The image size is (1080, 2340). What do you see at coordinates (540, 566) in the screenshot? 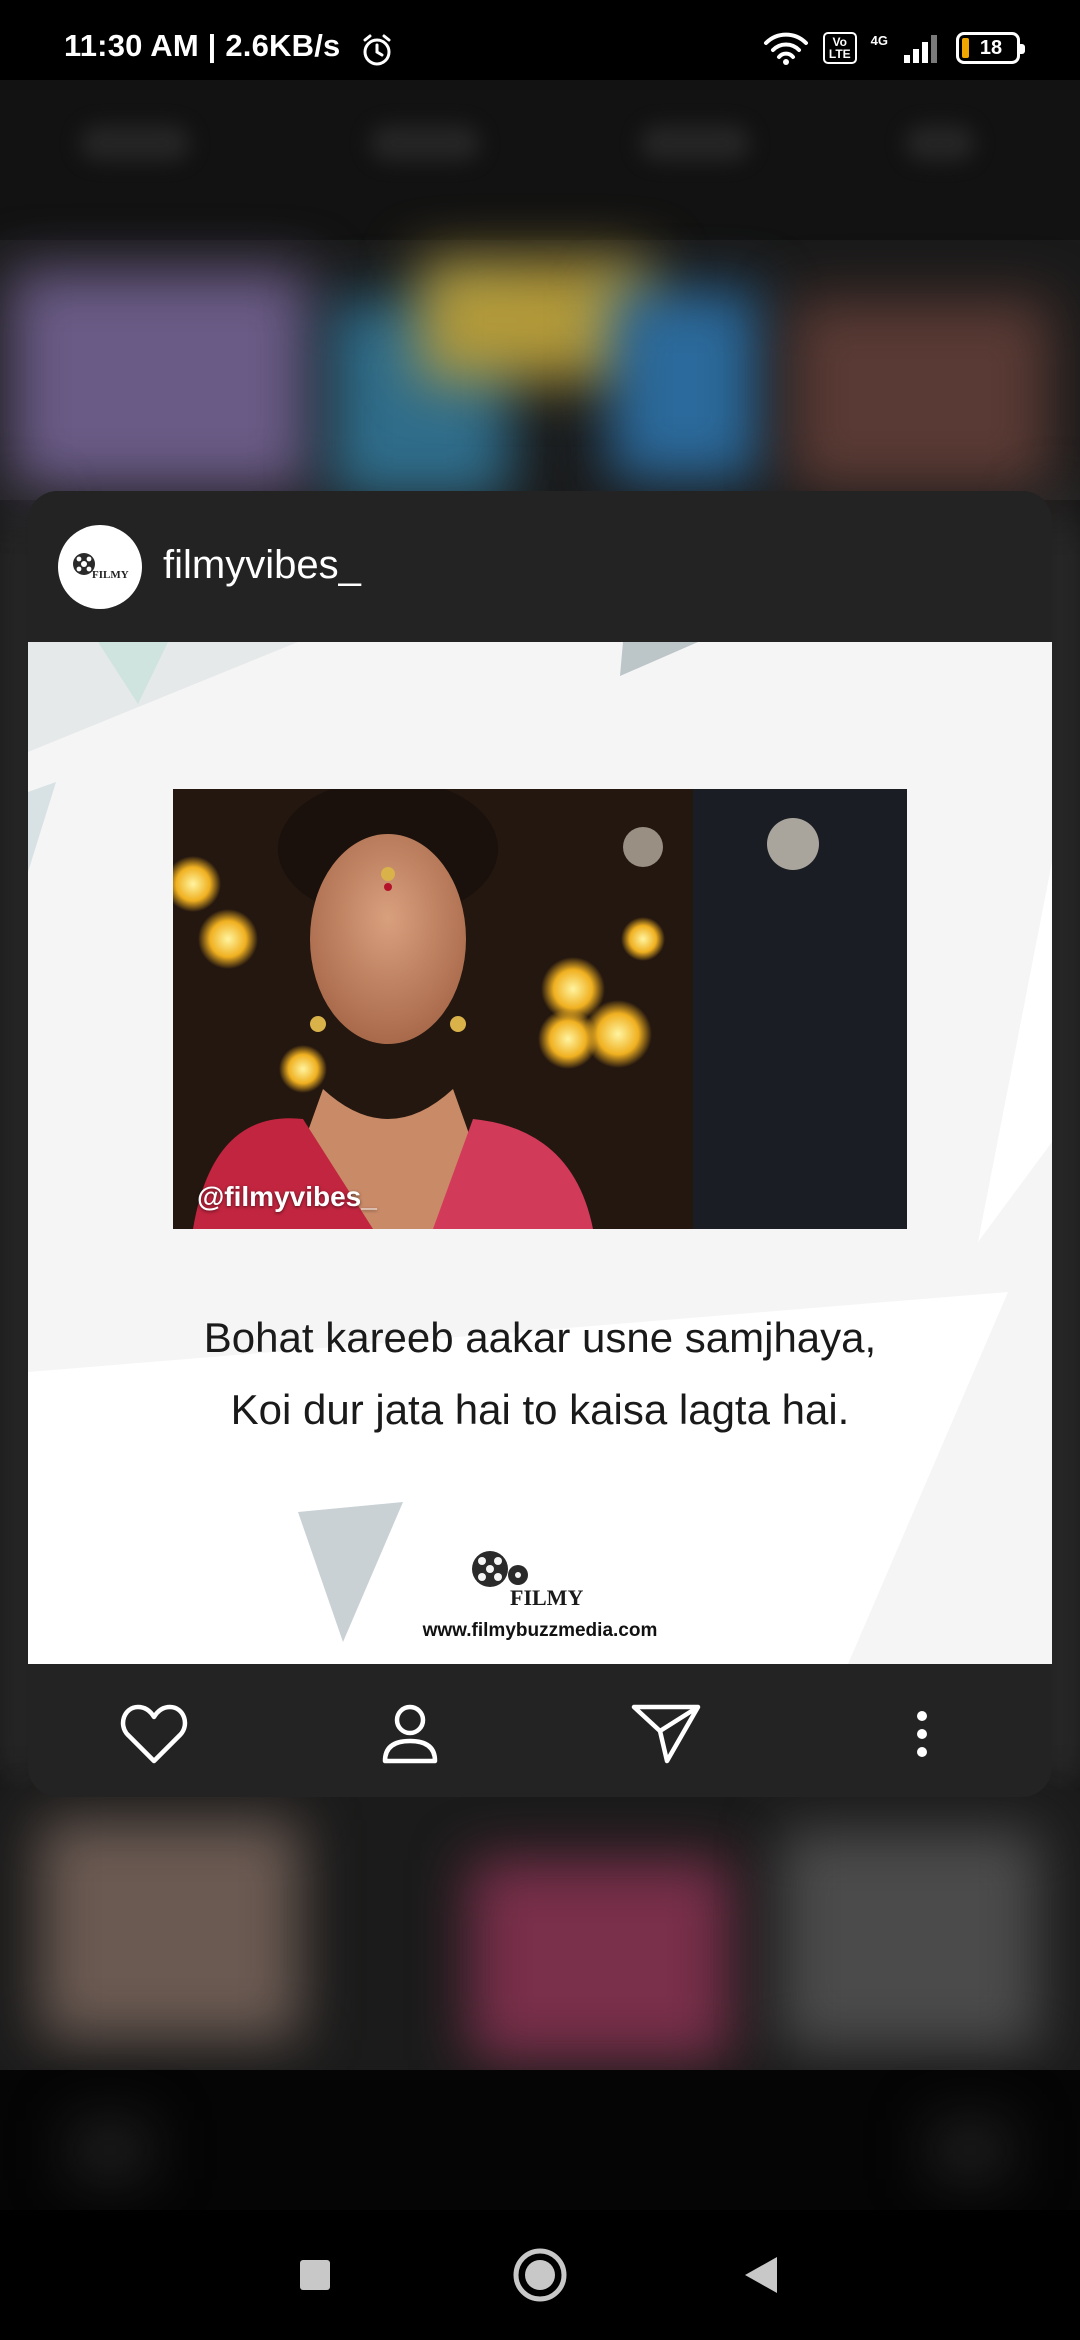
I see `card-header: FILMY filmyvibes_` at bounding box center [540, 566].